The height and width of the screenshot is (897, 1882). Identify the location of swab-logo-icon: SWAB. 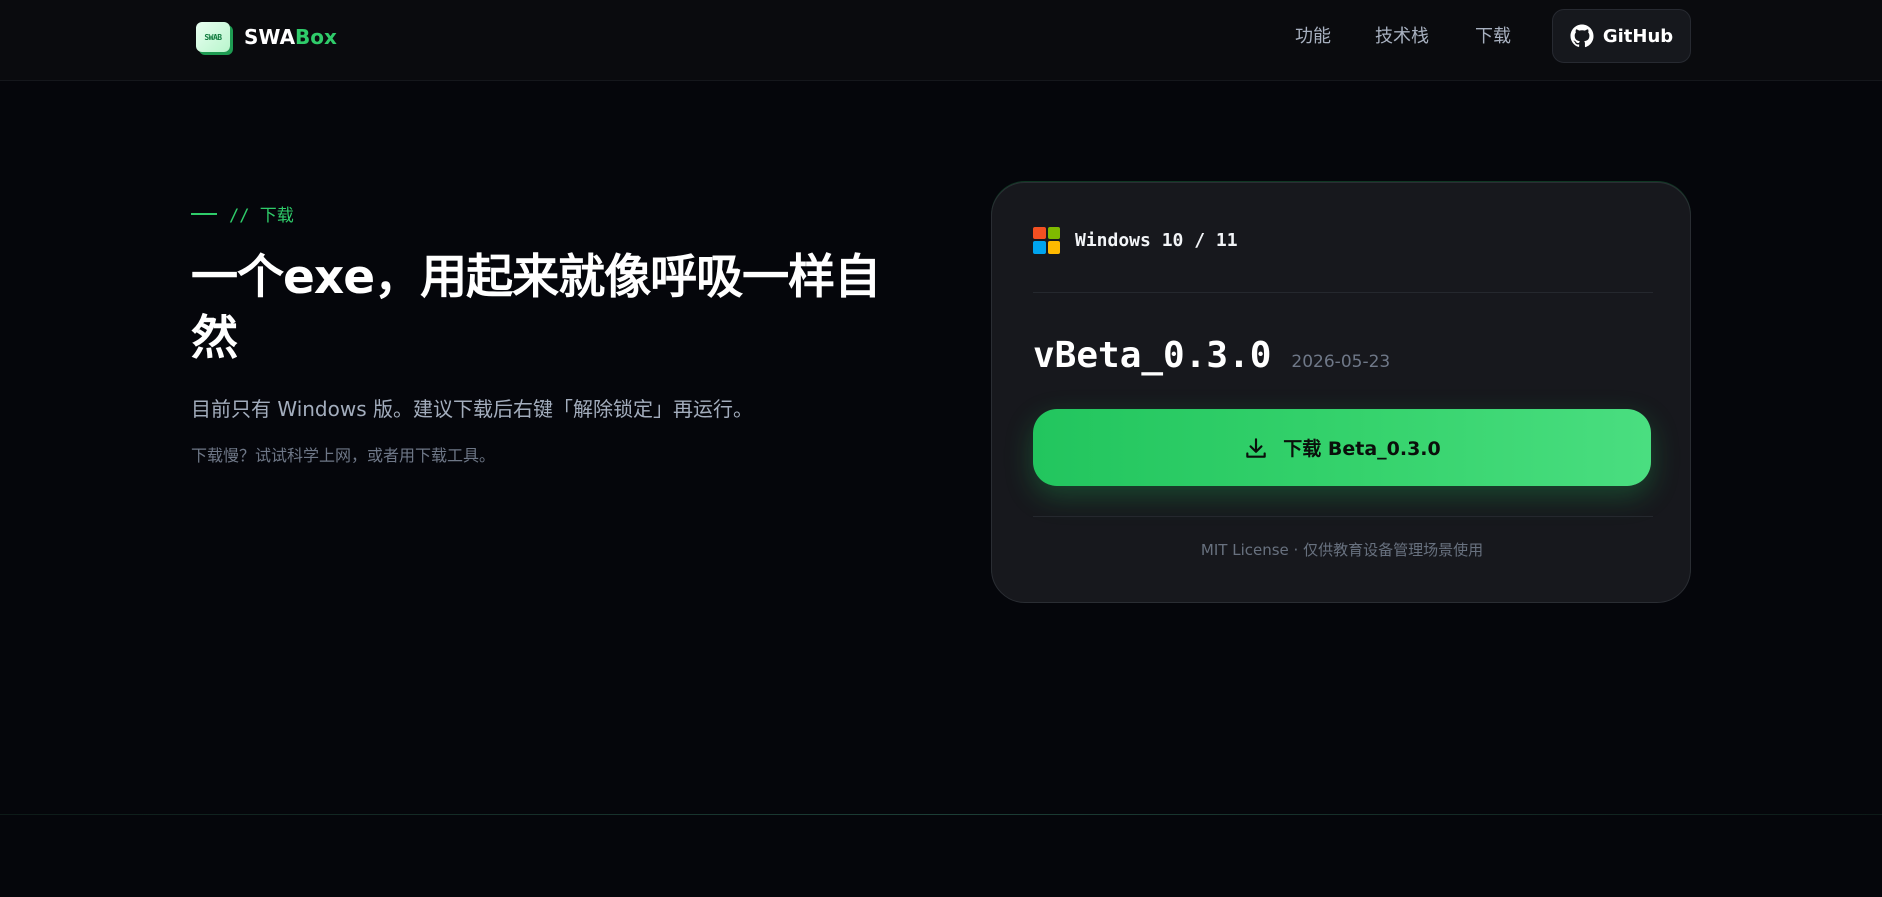
(213, 37).